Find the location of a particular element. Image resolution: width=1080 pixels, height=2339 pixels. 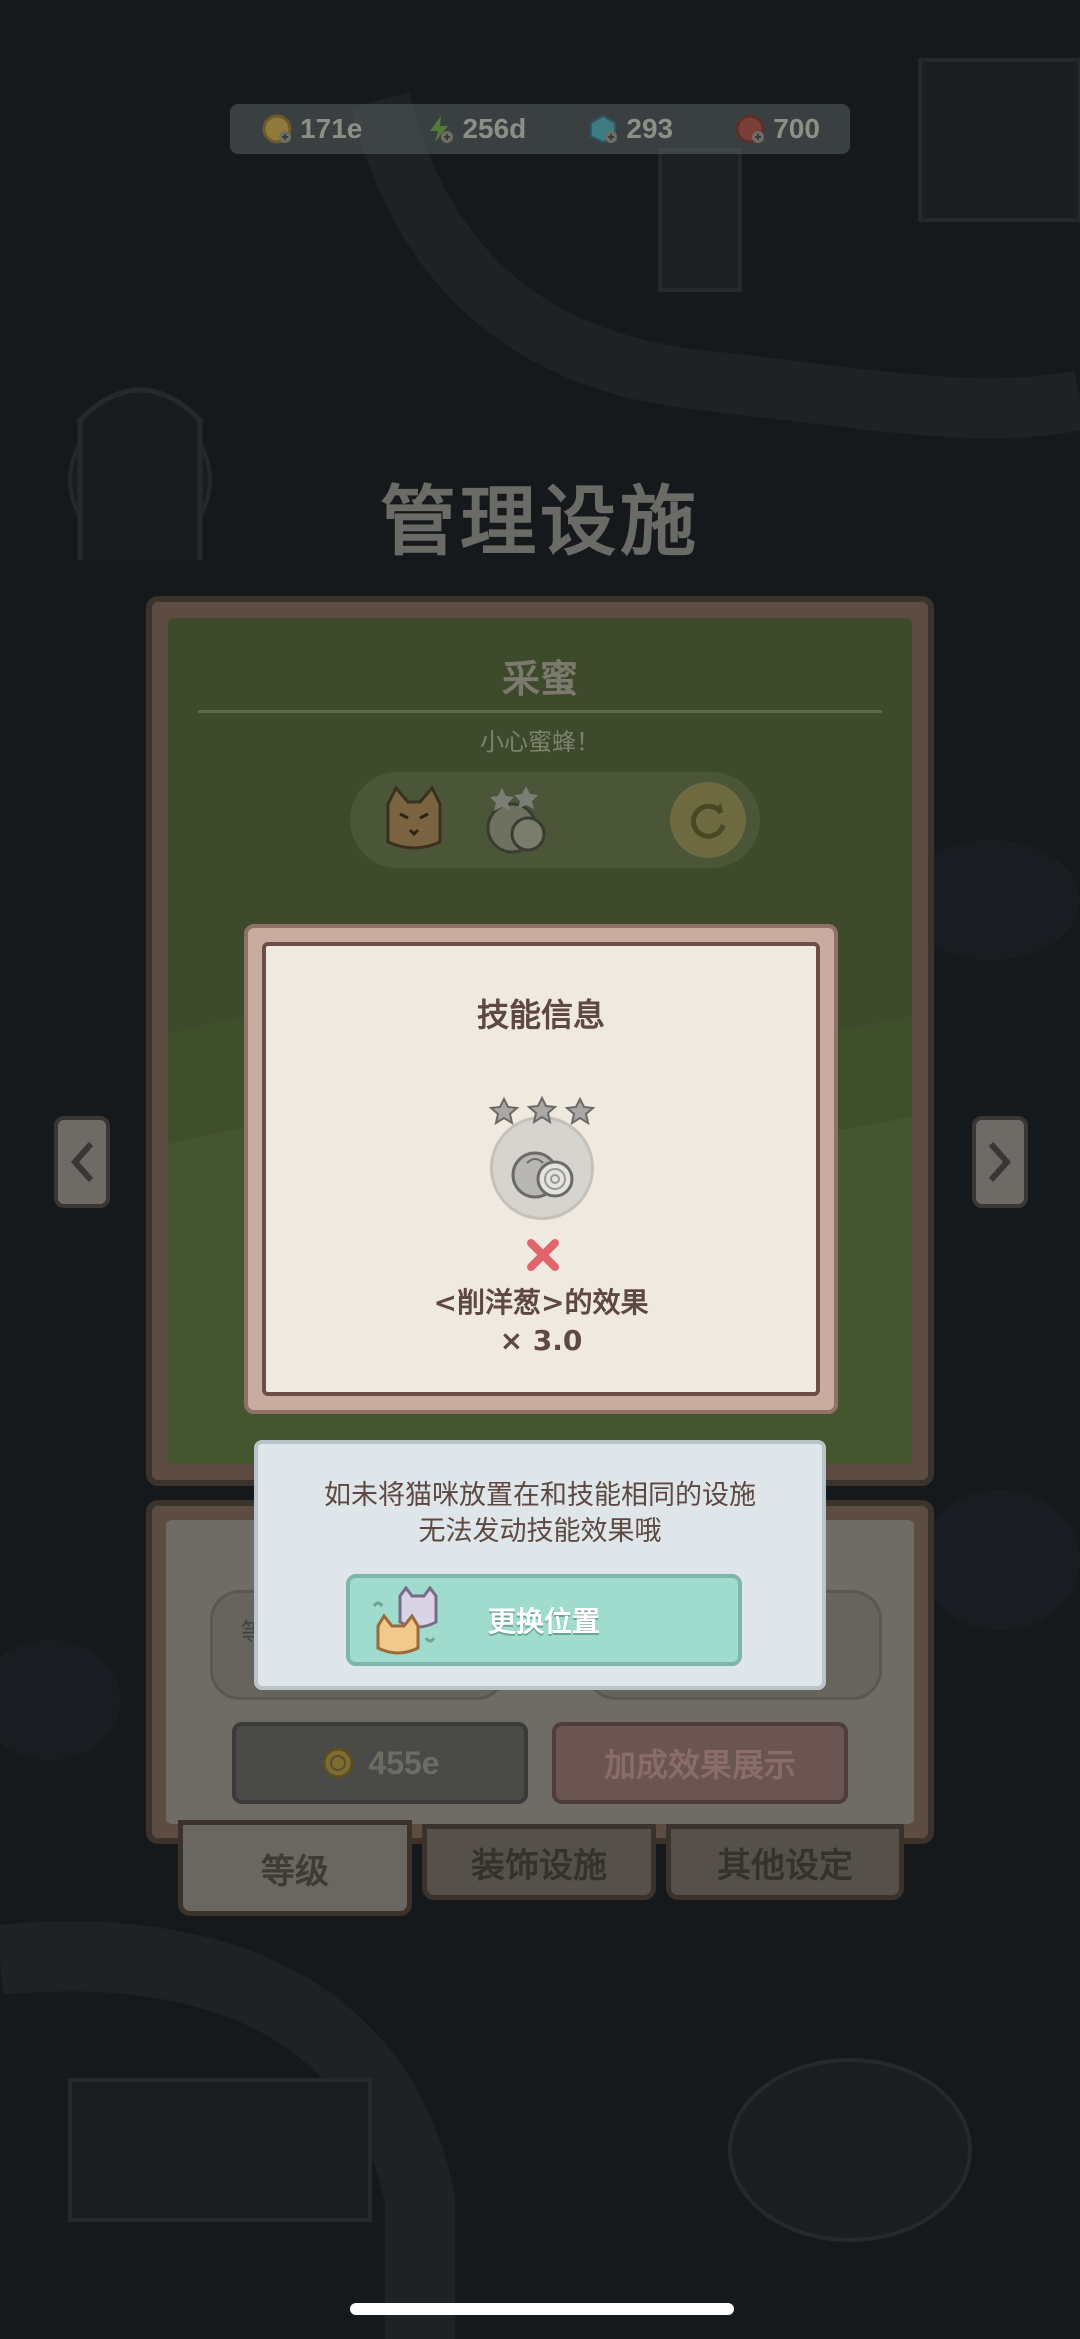

hint-line-2: 无法发动技能效果哦 is located at coordinates (540, 1531).